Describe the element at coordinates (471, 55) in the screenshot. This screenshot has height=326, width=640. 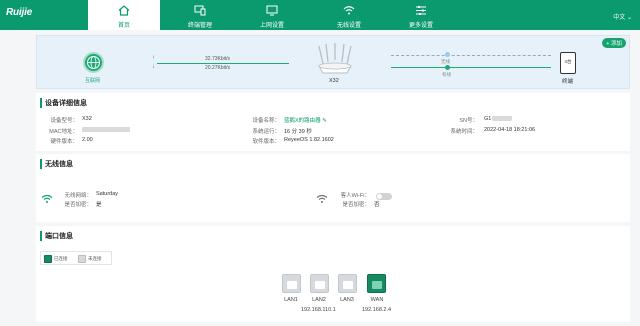
I see `wireless-link-line` at that location.